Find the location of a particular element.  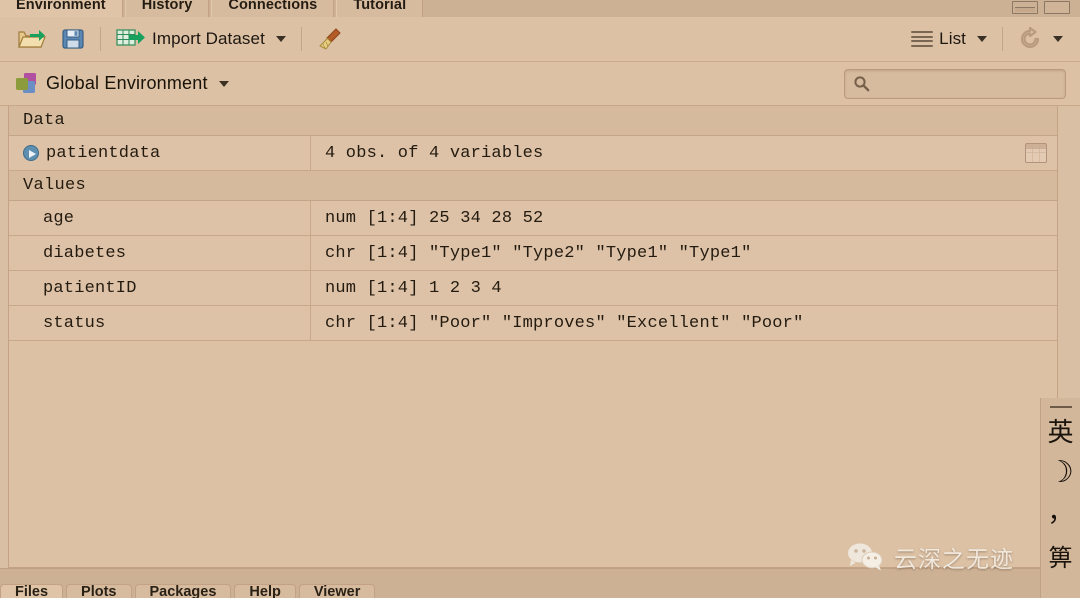

bottom-tab-plots-label: Plots is located at coordinates (99, 591).